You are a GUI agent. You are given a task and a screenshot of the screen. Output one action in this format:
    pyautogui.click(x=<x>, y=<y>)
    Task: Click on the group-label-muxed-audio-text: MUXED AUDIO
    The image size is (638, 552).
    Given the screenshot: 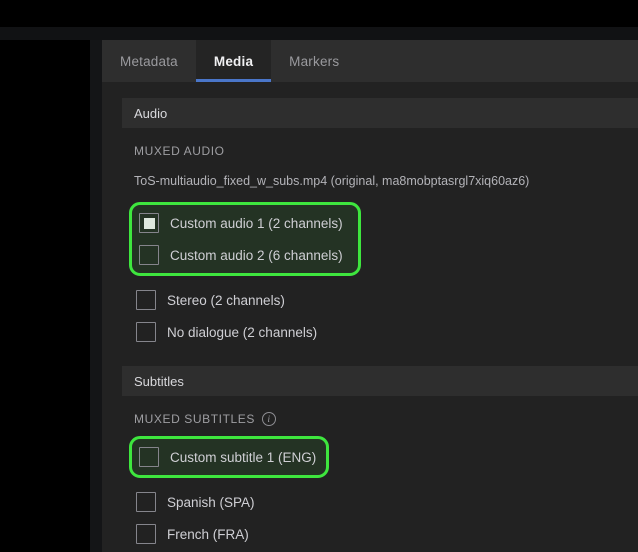 What is the action you would take?
    pyautogui.click(x=179, y=151)
    